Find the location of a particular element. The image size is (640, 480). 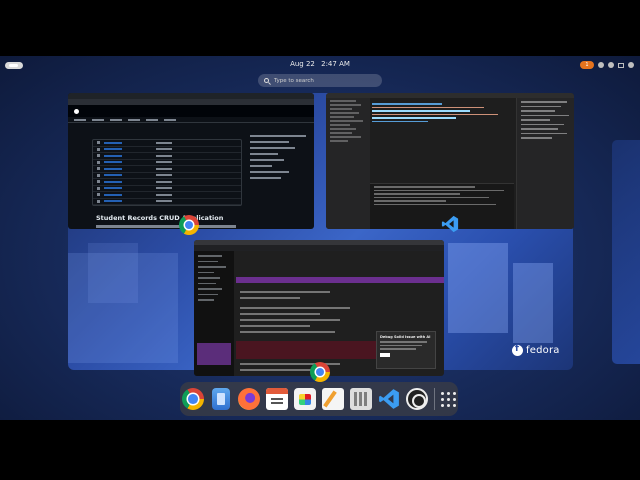

obs-icon is located at coordinates (417, 399).